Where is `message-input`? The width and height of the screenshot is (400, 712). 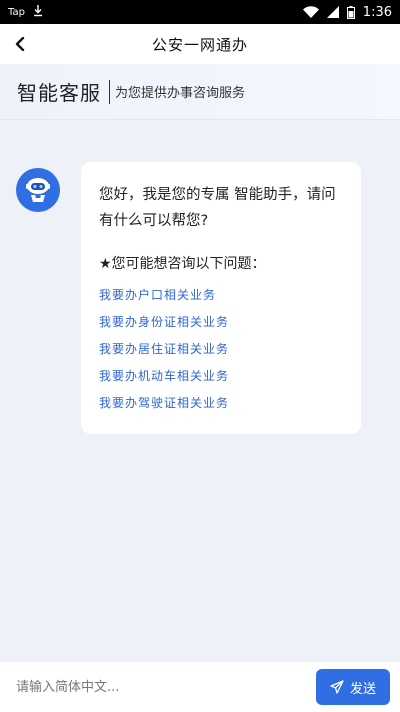
message-input is located at coordinates (166, 687).